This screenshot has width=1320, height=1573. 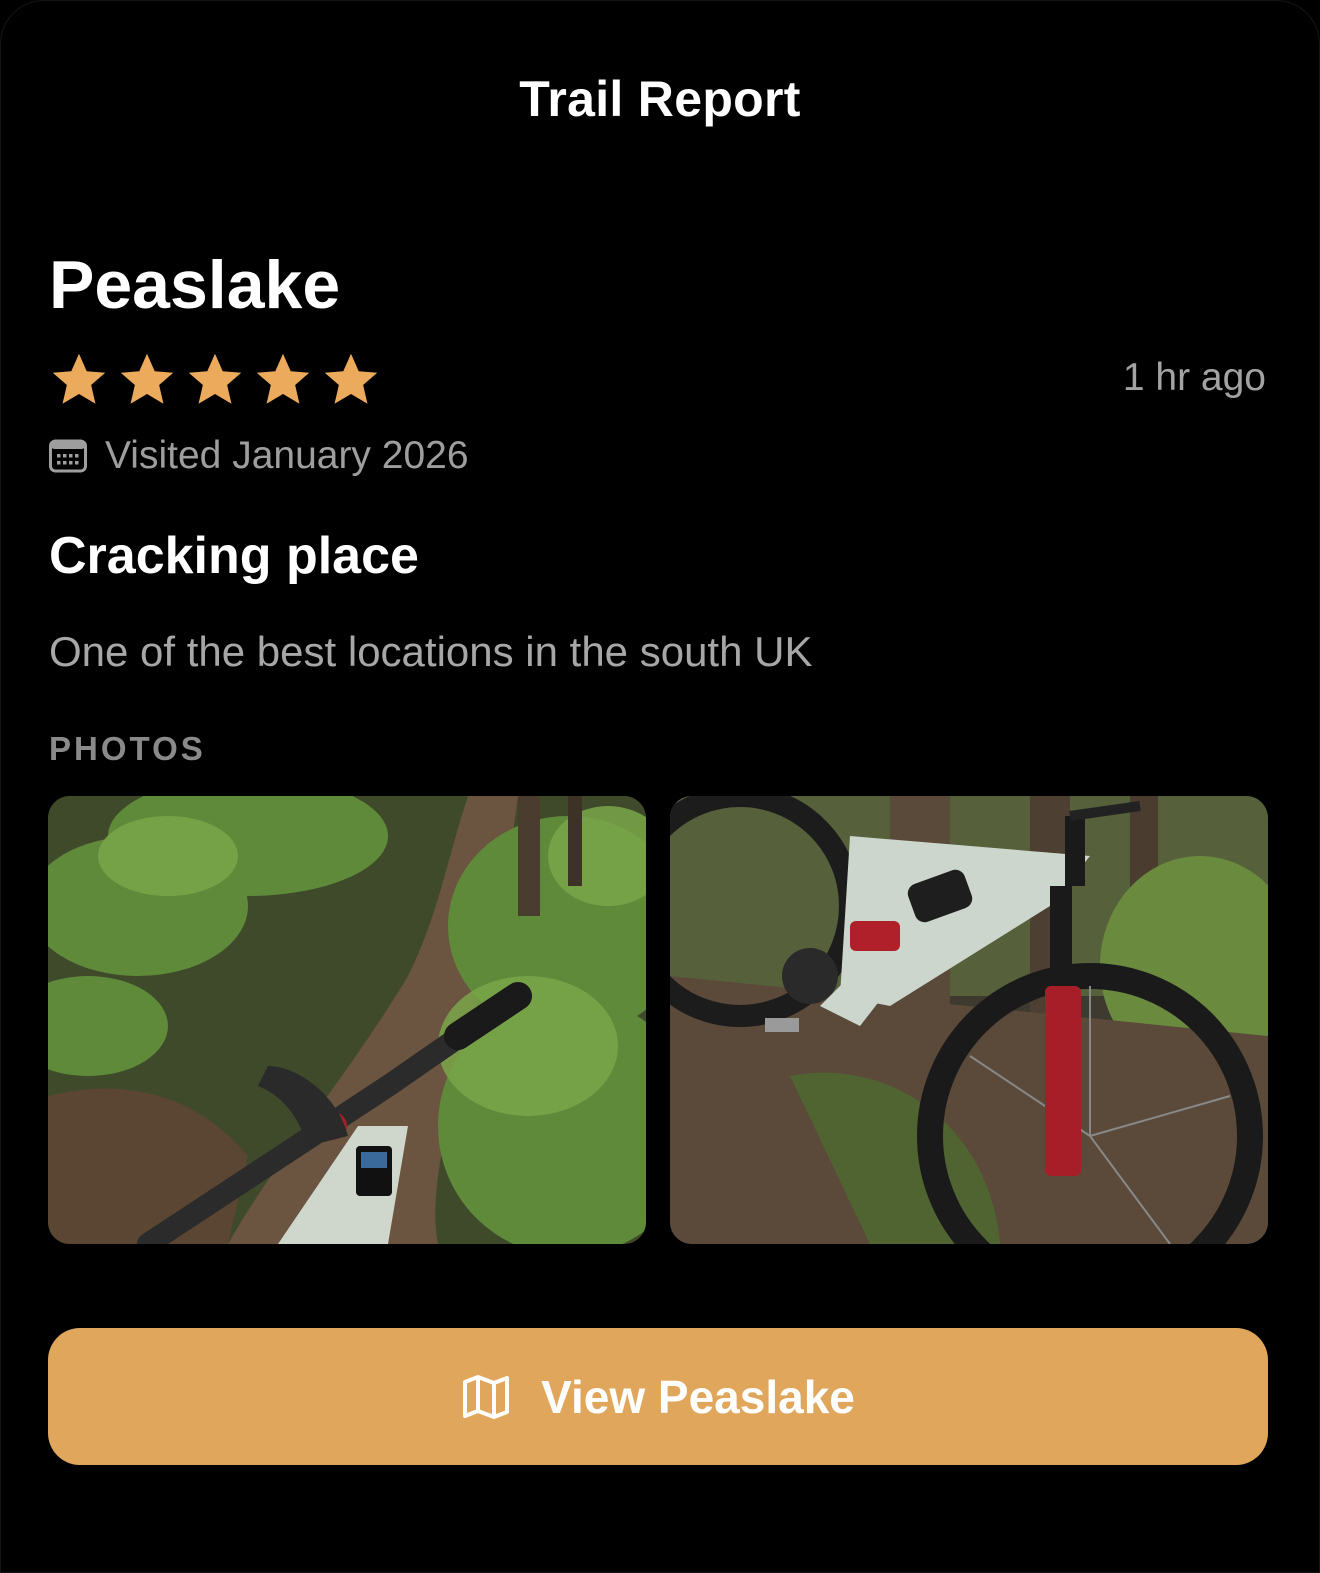 I want to click on bike-frame-photo, so click(x=969, y=1020).